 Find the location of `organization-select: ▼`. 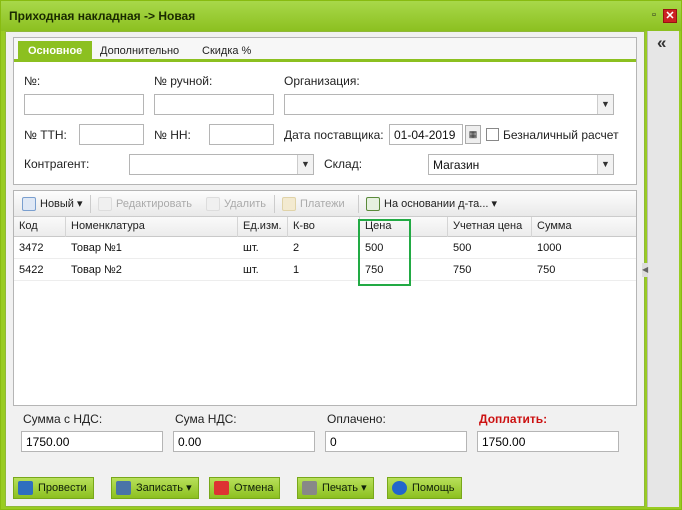

organization-select: ▼ is located at coordinates (449, 104).